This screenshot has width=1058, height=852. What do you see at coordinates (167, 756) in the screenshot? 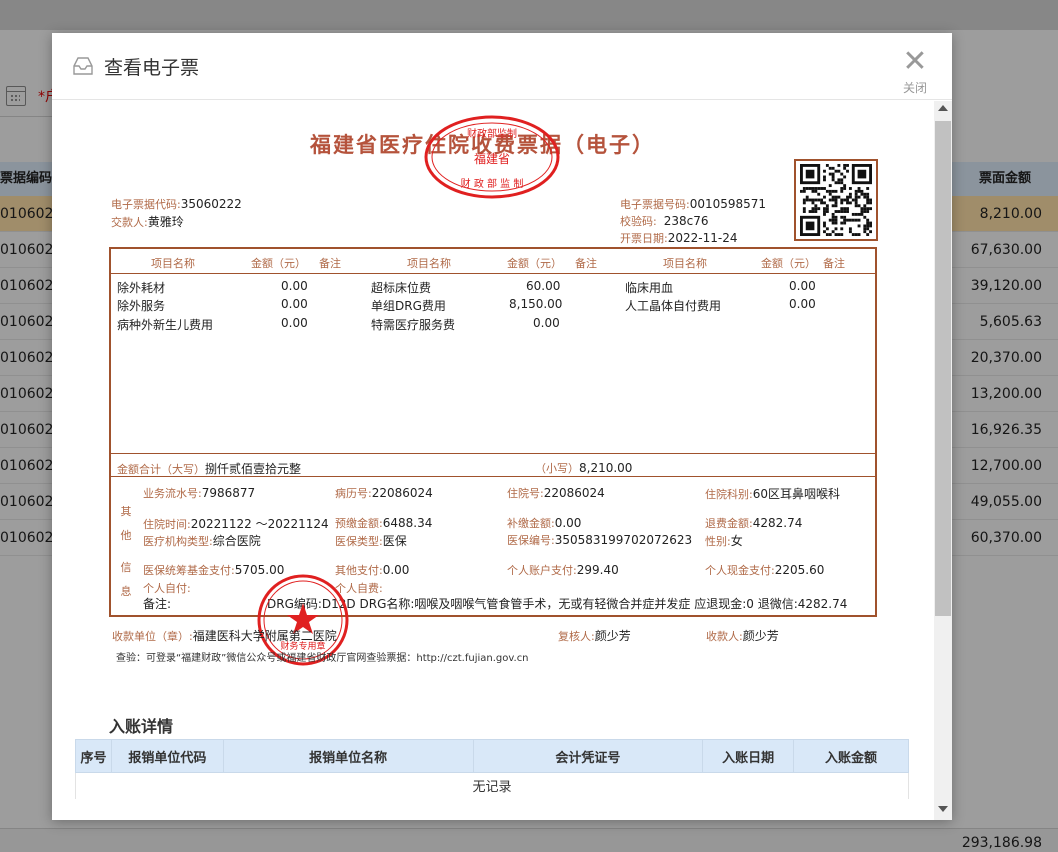
I see `col-unit-code: 报销单位代码` at bounding box center [167, 756].